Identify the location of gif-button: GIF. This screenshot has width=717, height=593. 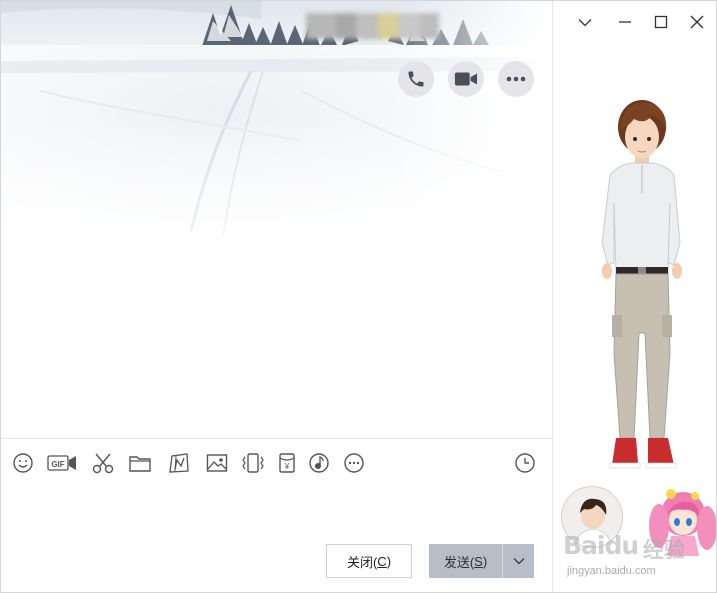
(62, 463).